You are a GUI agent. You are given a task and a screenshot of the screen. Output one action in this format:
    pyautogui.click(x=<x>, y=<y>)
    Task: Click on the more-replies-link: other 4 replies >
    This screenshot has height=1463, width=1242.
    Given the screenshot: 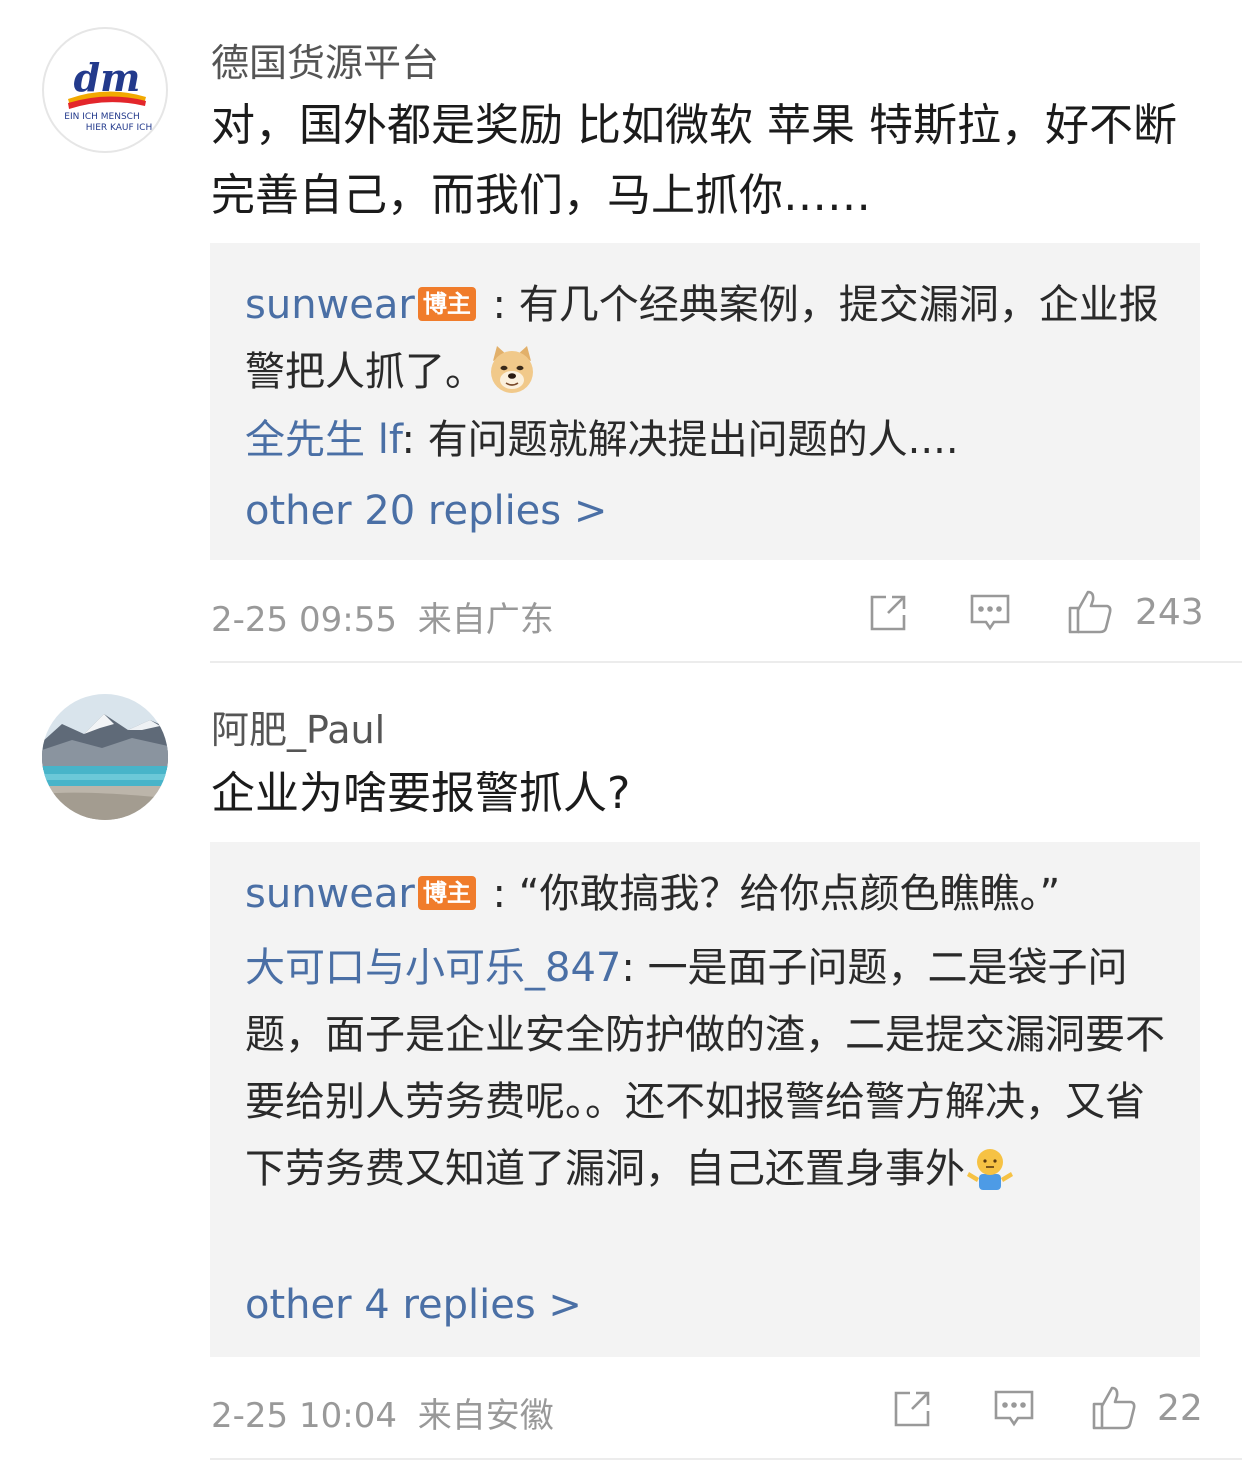 What is the action you would take?
    pyautogui.click(x=413, y=1305)
    